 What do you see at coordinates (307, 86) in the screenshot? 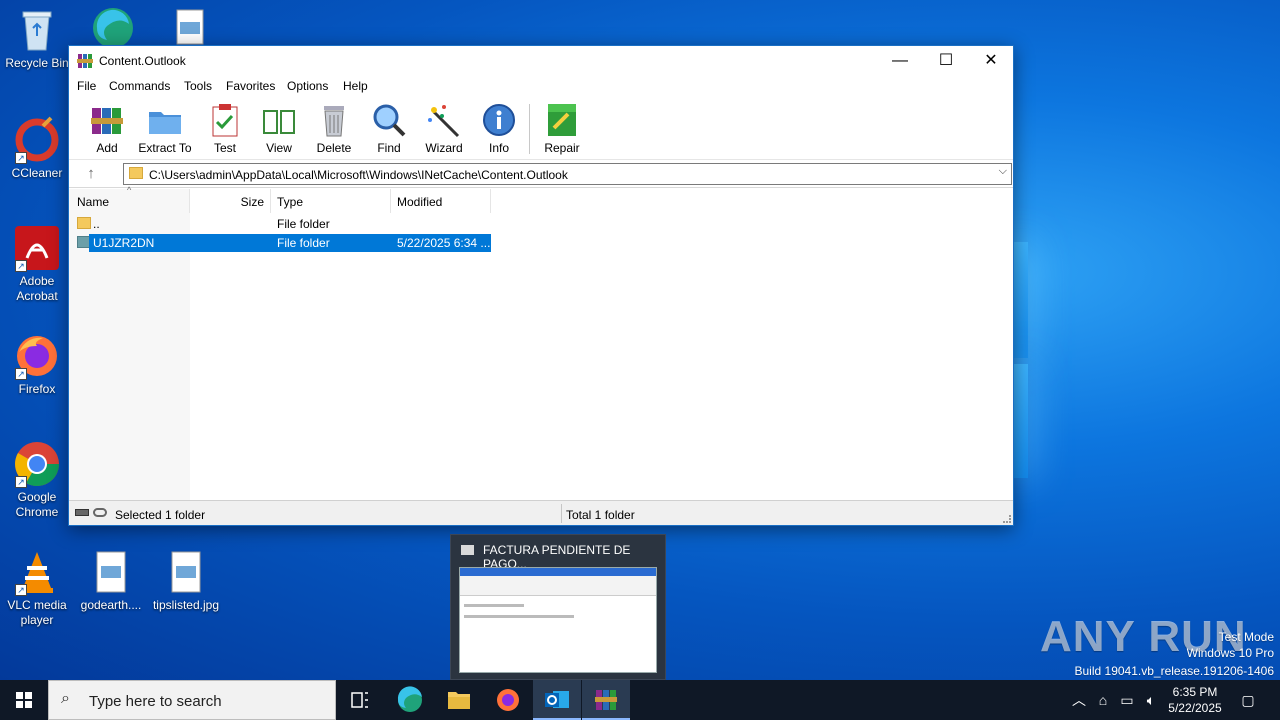
I see `menu-options: Options` at bounding box center [307, 86].